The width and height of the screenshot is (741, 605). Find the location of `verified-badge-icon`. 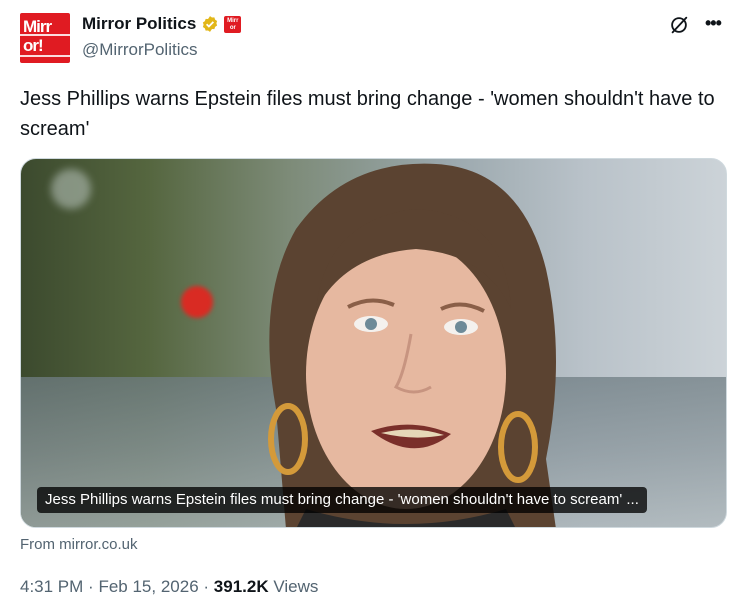

verified-badge-icon is located at coordinates (210, 24).